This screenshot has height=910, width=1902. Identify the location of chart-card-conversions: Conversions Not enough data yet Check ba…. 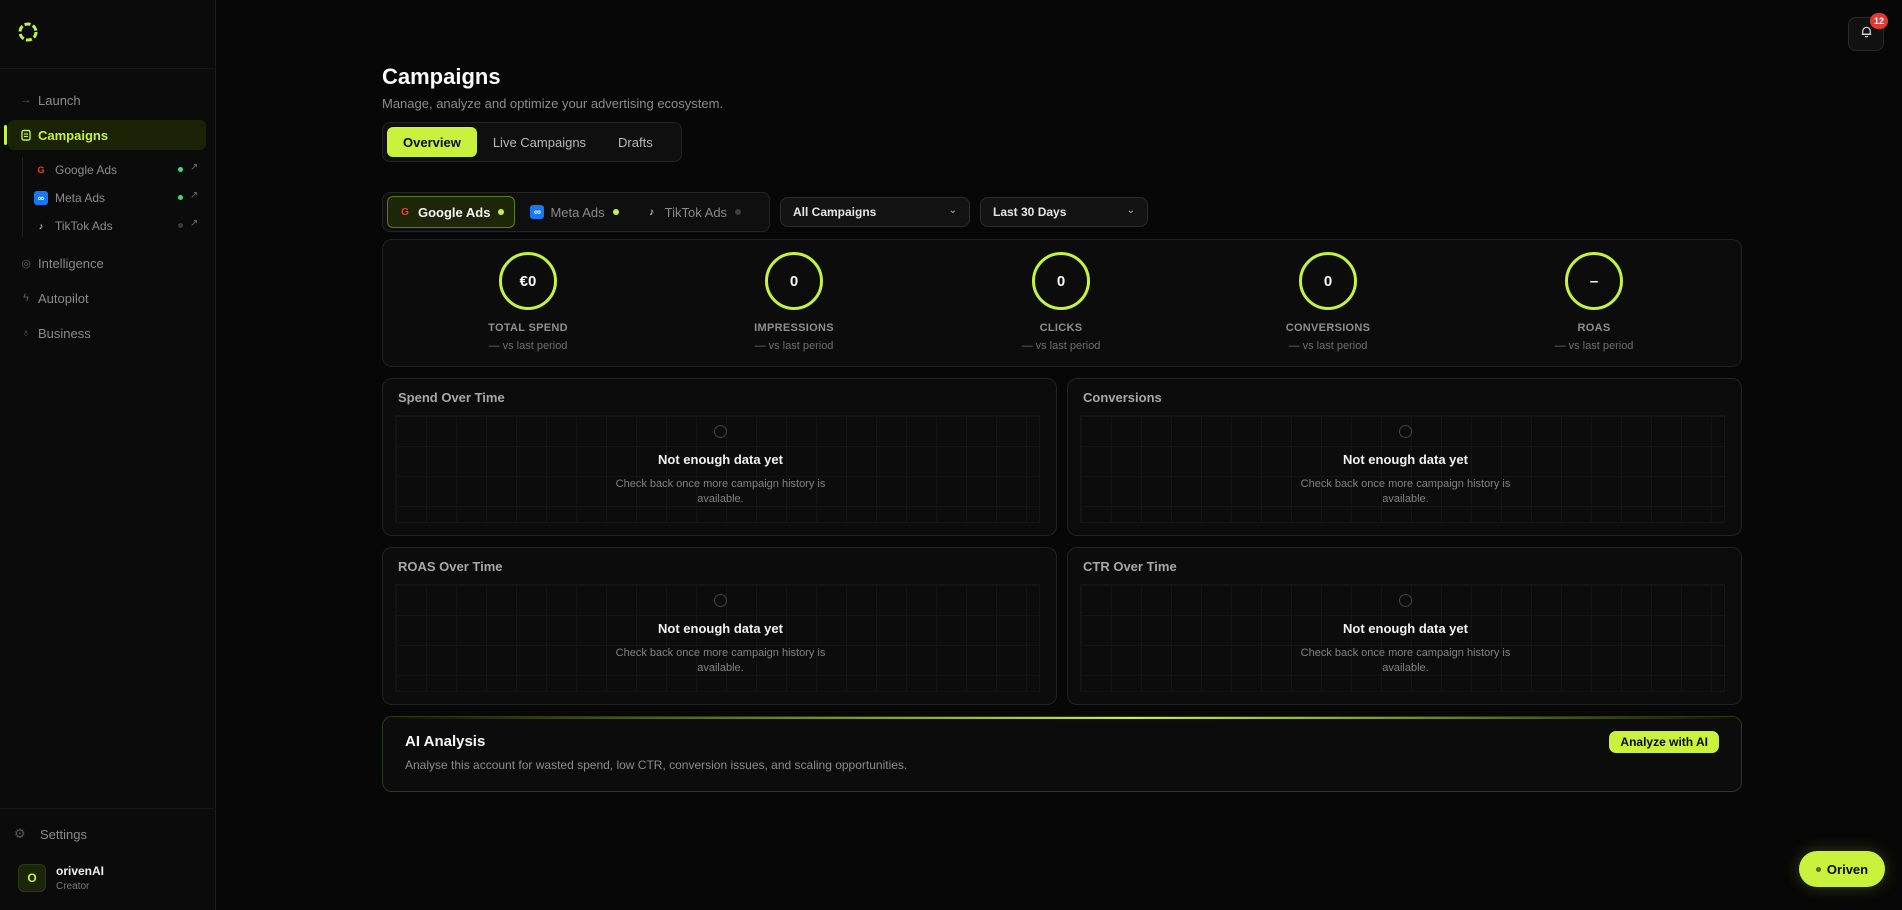
(1404, 457).